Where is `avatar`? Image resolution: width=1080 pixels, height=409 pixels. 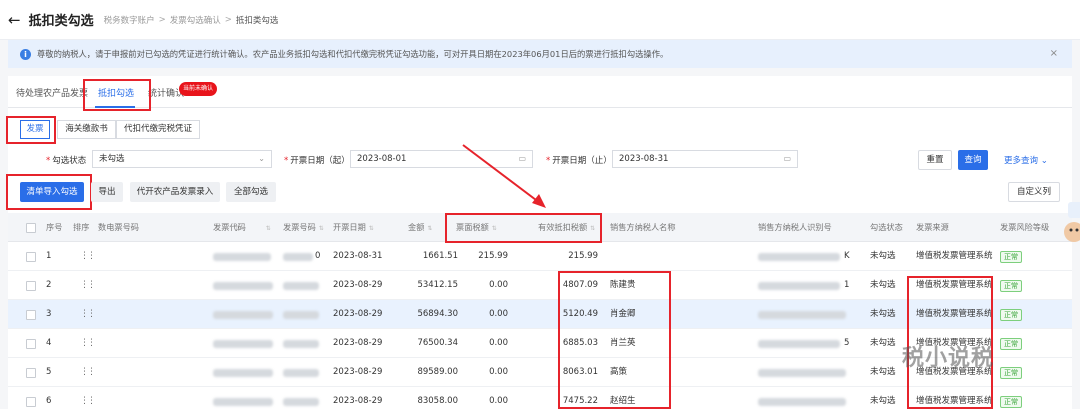 avatar is located at coordinates (1071, 223).